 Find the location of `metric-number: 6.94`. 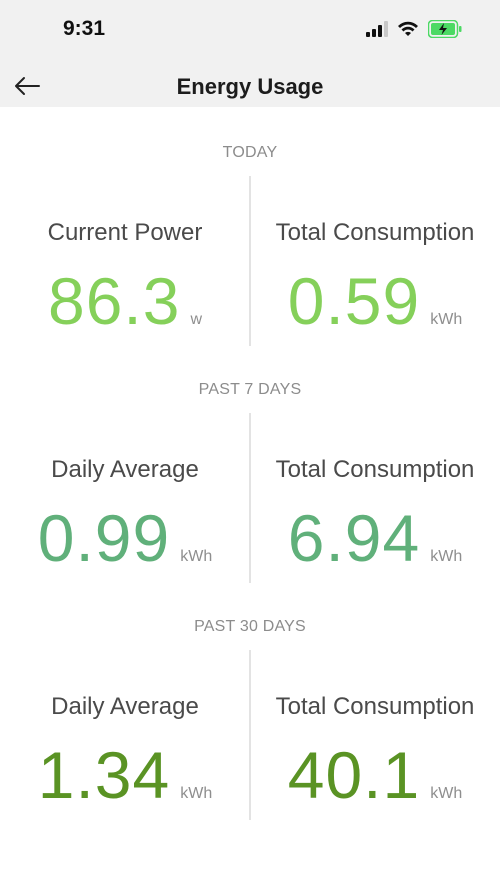

metric-number: 6.94 is located at coordinates (354, 538).